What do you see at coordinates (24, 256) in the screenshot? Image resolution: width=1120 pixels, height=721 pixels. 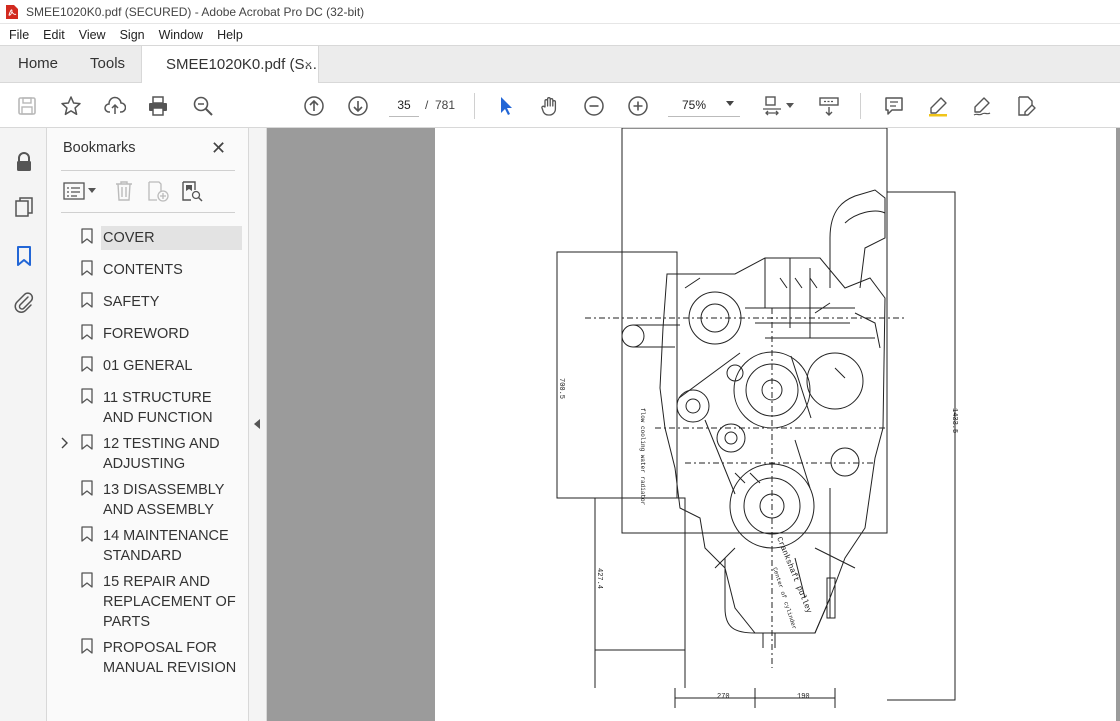 I see `bookmark-panel-icon` at bounding box center [24, 256].